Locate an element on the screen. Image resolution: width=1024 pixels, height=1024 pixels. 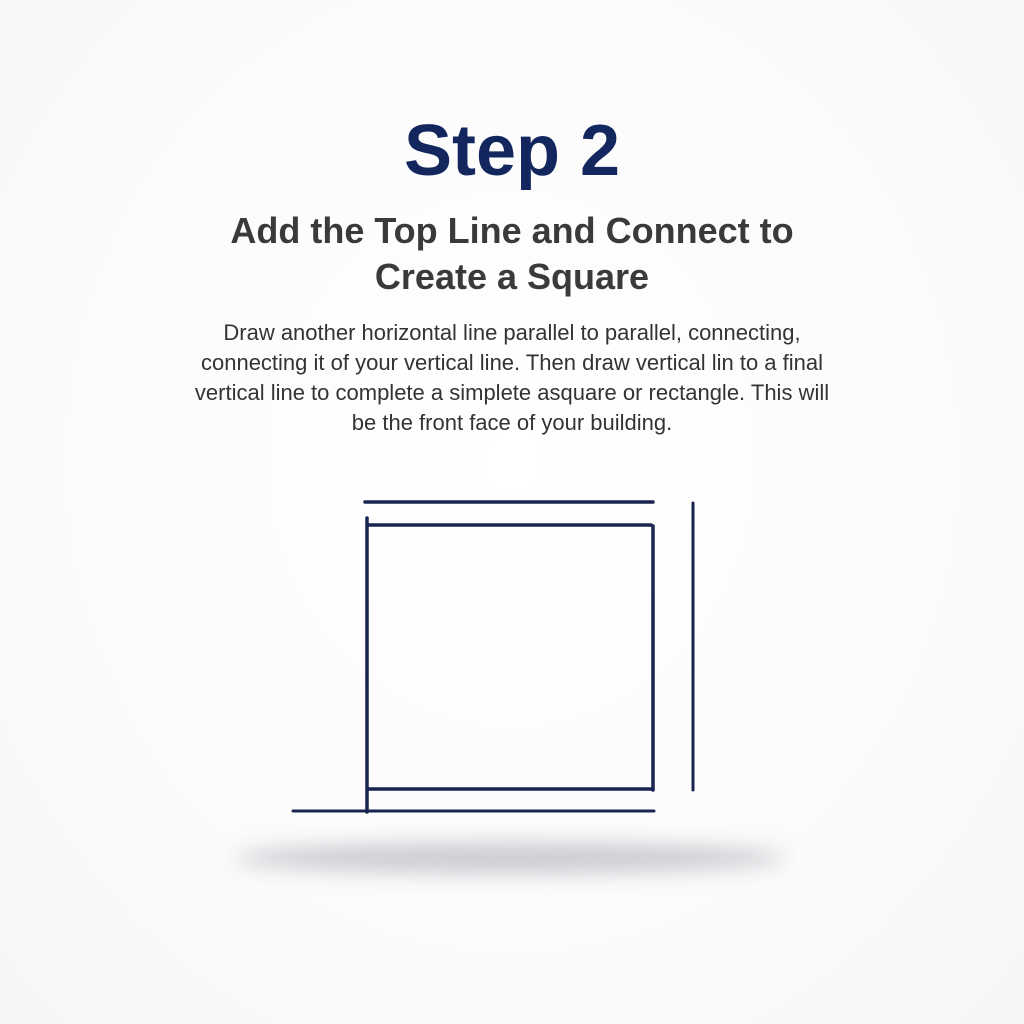
drop-shadow is located at coordinates (510, 858).